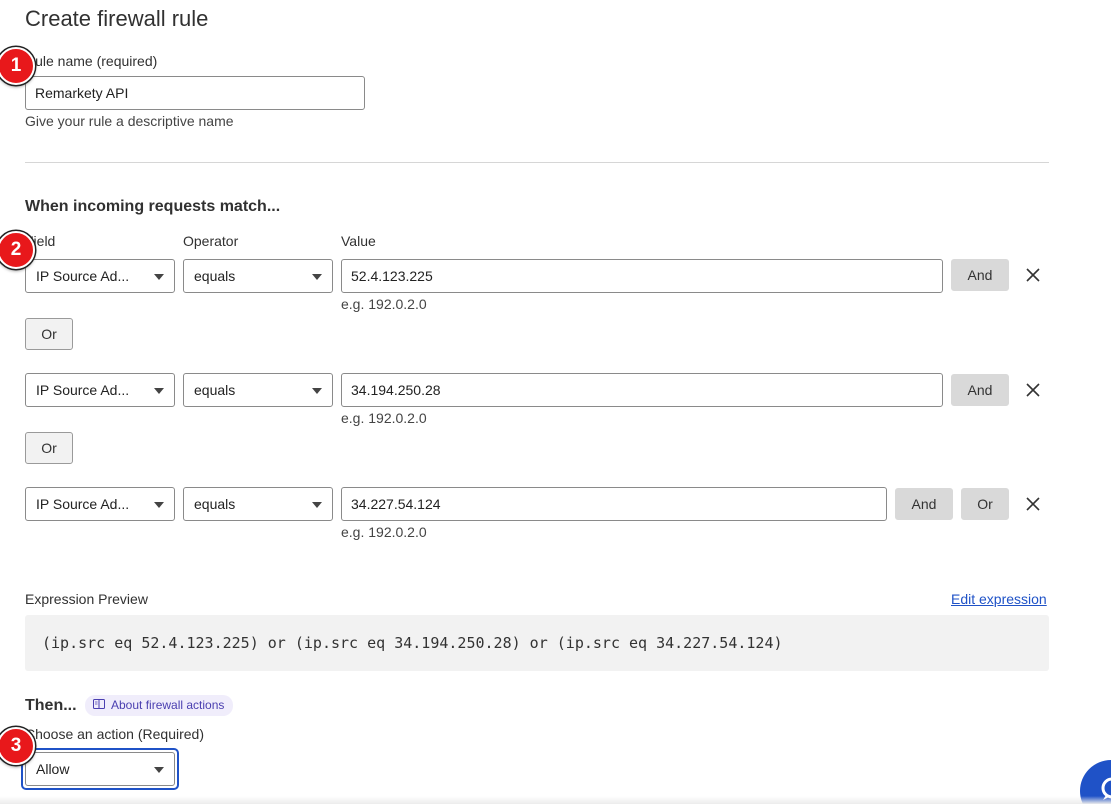 The image size is (1111, 804). Describe the element at coordinates (999, 599) in the screenshot. I see `edit-expression-link: Edit expression` at that location.